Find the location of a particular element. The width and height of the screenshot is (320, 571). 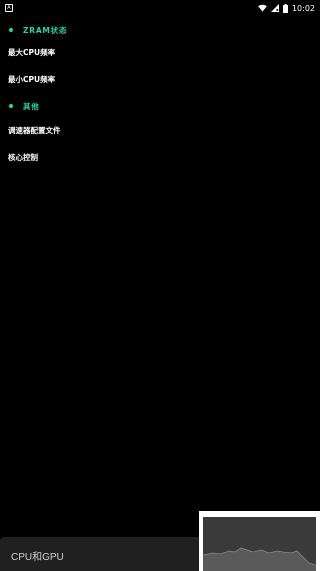

status-bar: A 10:02 is located at coordinates (160, 8).